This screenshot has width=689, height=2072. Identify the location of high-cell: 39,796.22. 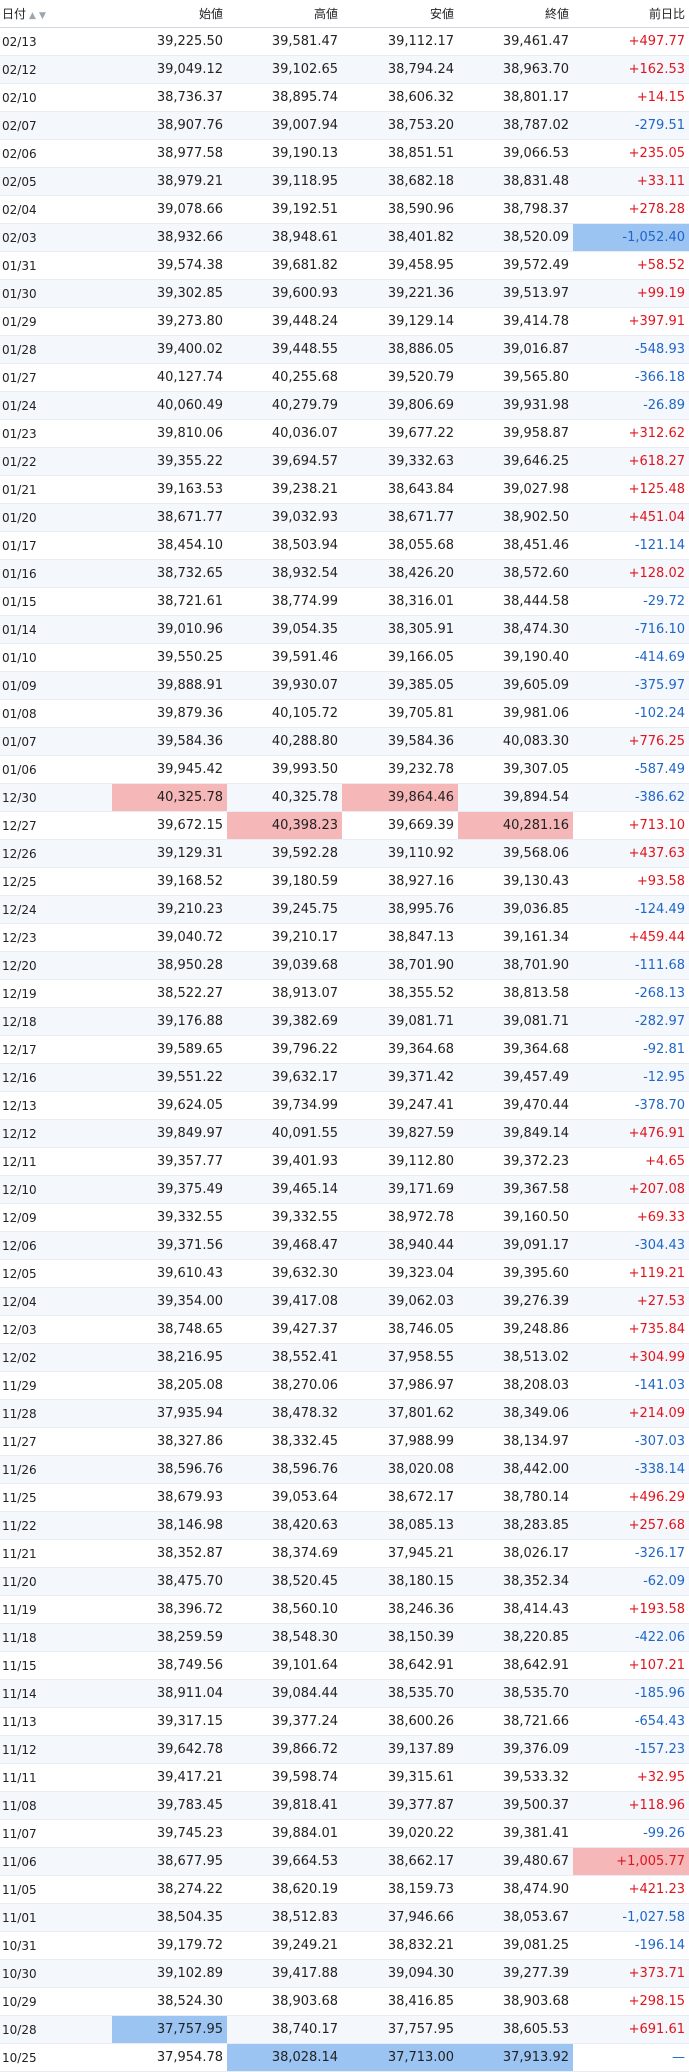
(284, 1049).